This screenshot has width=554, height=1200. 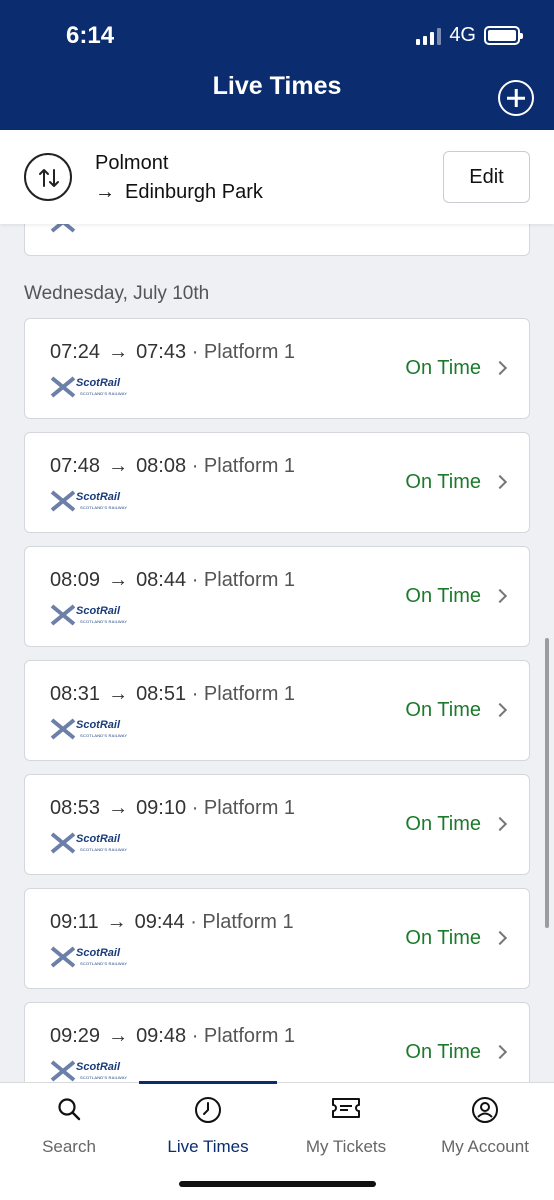 I want to click on arrive-time: 09:10, so click(x=161, y=808).